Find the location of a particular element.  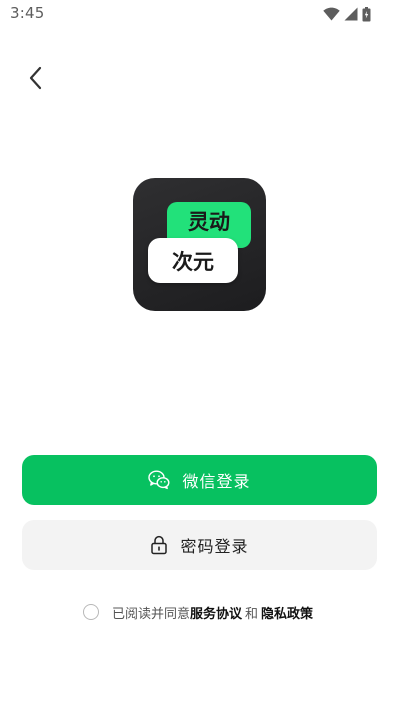

app-logo: 灵动 次元 is located at coordinates (199, 244).